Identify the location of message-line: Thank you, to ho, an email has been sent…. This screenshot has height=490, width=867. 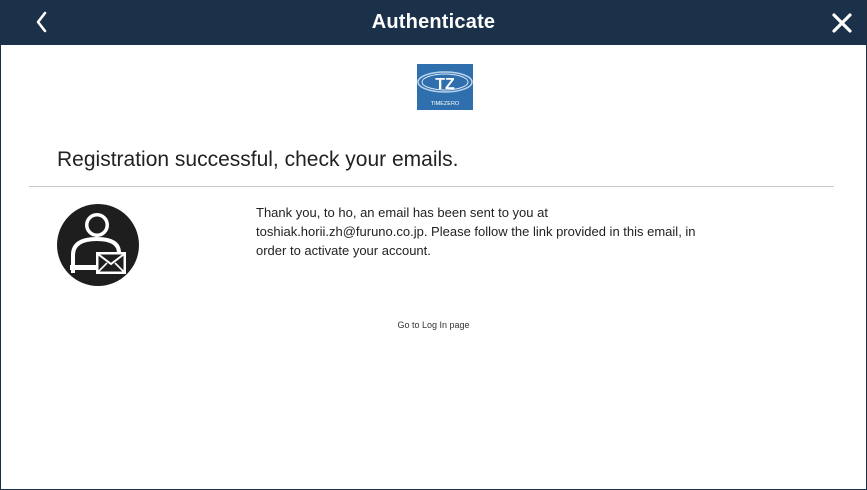
(402, 212).